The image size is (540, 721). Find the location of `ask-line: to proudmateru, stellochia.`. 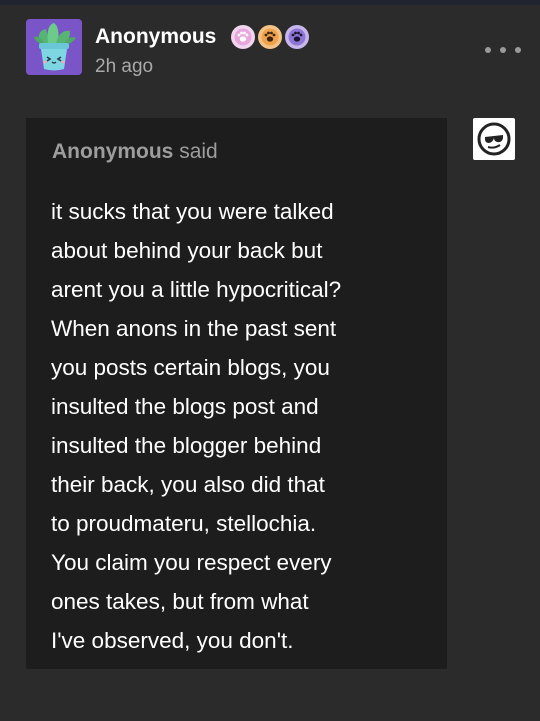

ask-line: to proudmateru, stellochia. is located at coordinates (184, 523).